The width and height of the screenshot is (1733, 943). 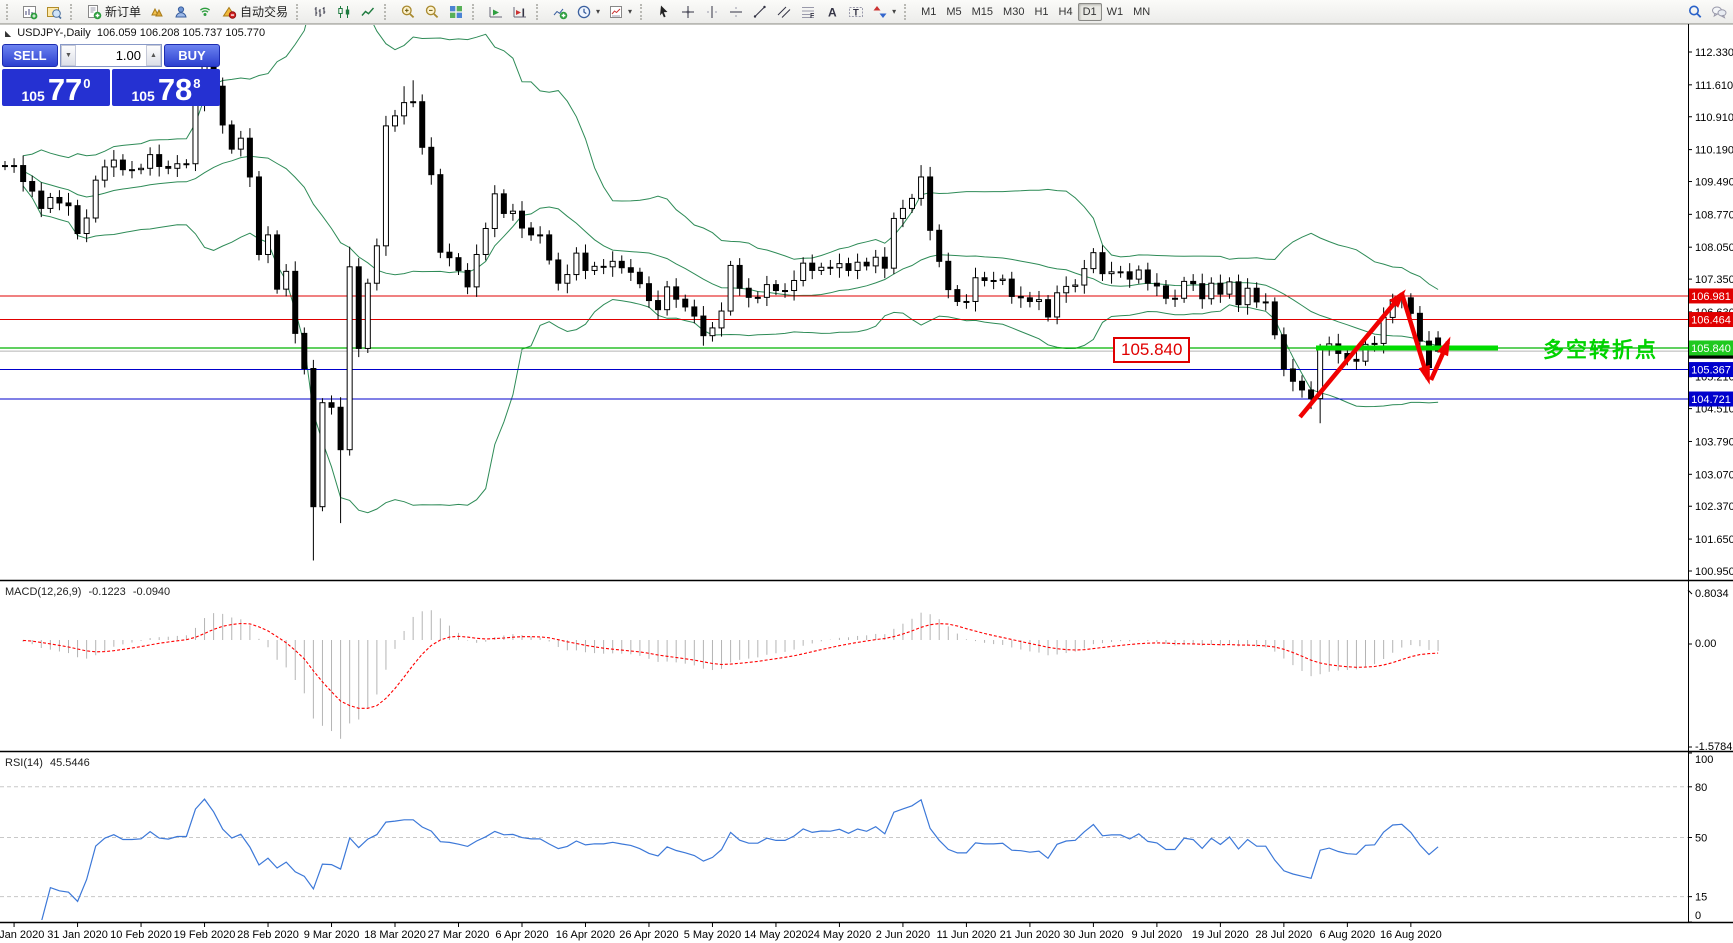 I want to click on line-chart-icon, so click(x=368, y=11).